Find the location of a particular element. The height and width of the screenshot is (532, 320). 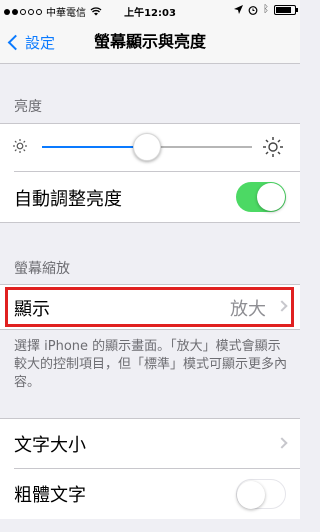

navigation-bar: 設定 螢幕顯示與亮度 is located at coordinates (150, 42).